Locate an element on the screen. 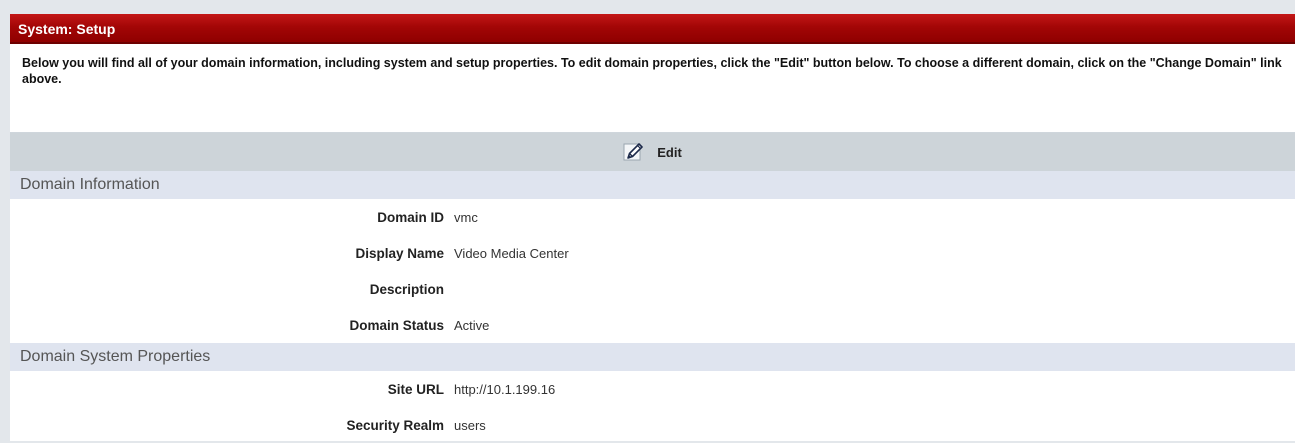 The width and height of the screenshot is (1295, 443). security-realm-row: Security Realm users is located at coordinates (652, 425).